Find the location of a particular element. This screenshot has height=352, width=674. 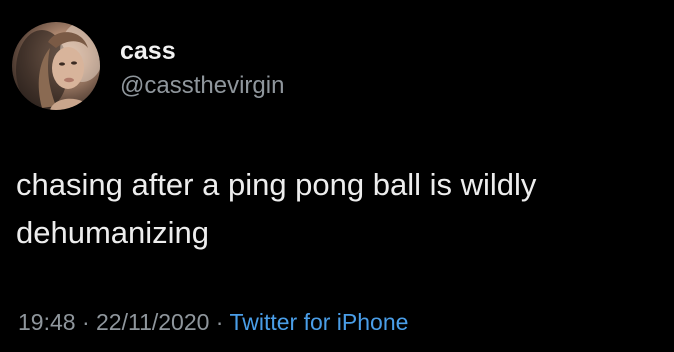

profile-photo-icon is located at coordinates (58, 66).